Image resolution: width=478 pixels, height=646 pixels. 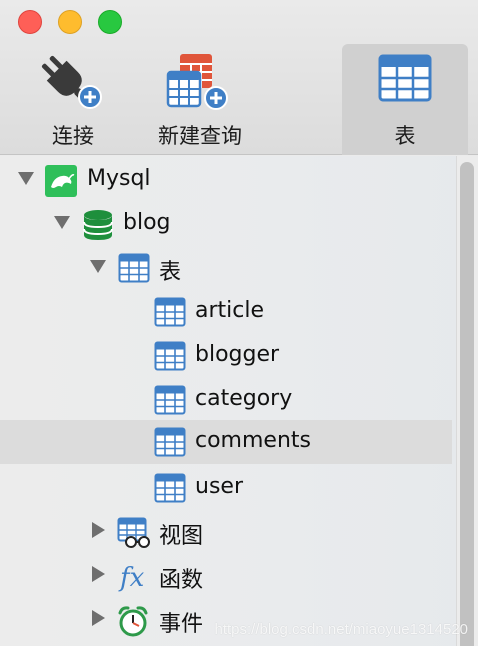 What do you see at coordinates (133, 621) in the screenshot?
I see `event-clock-icon` at bounding box center [133, 621].